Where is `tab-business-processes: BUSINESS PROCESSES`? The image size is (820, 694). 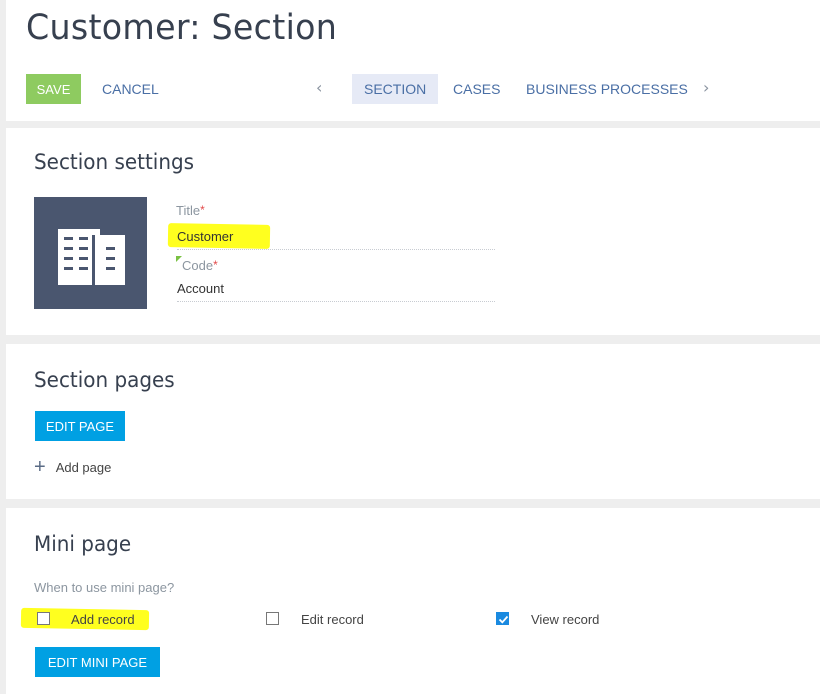
tab-business-processes: BUSINESS PROCESSES is located at coordinates (607, 89).